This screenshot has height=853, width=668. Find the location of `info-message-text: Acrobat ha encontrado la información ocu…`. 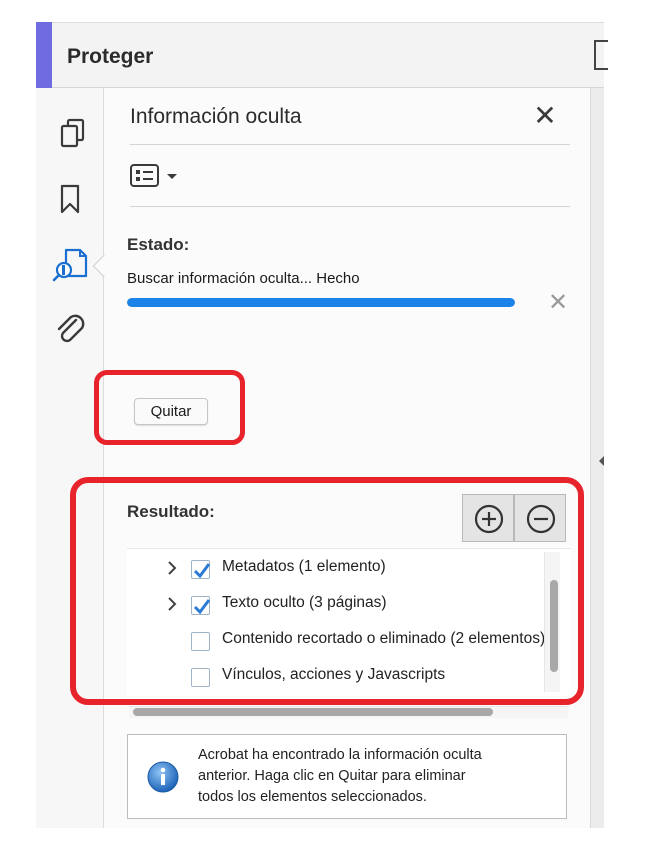

info-message-text: Acrobat ha encontrado la información ocu… is located at coordinates (378, 776).